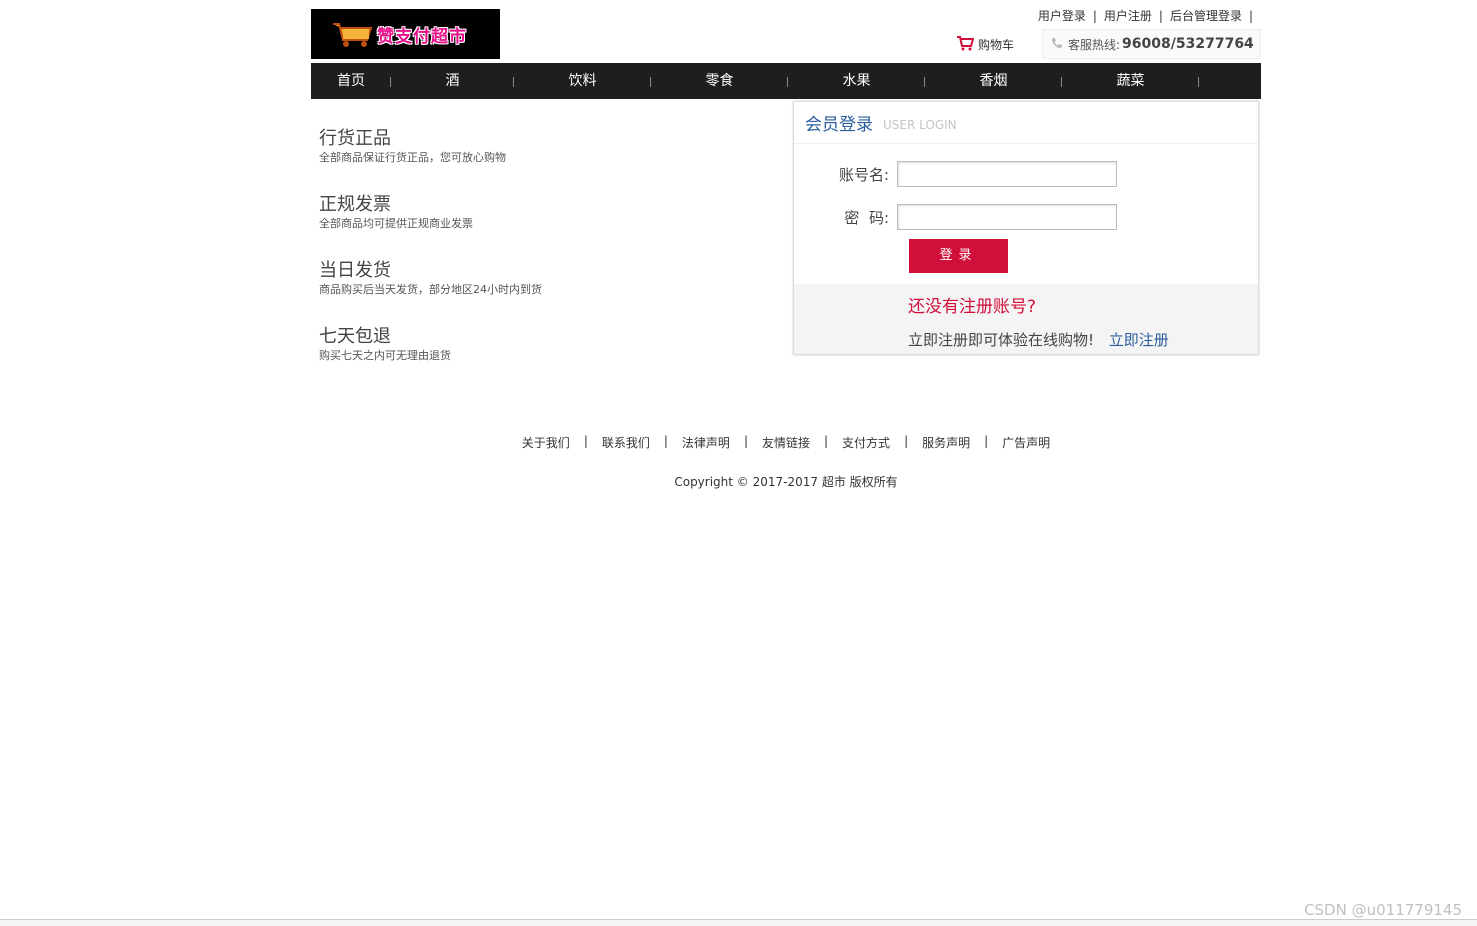 The image size is (1477, 926). Describe the element at coordinates (430, 289) in the screenshot. I see `feature-desc: 商品购买后当天发货，部分地区24小时内到货` at that location.